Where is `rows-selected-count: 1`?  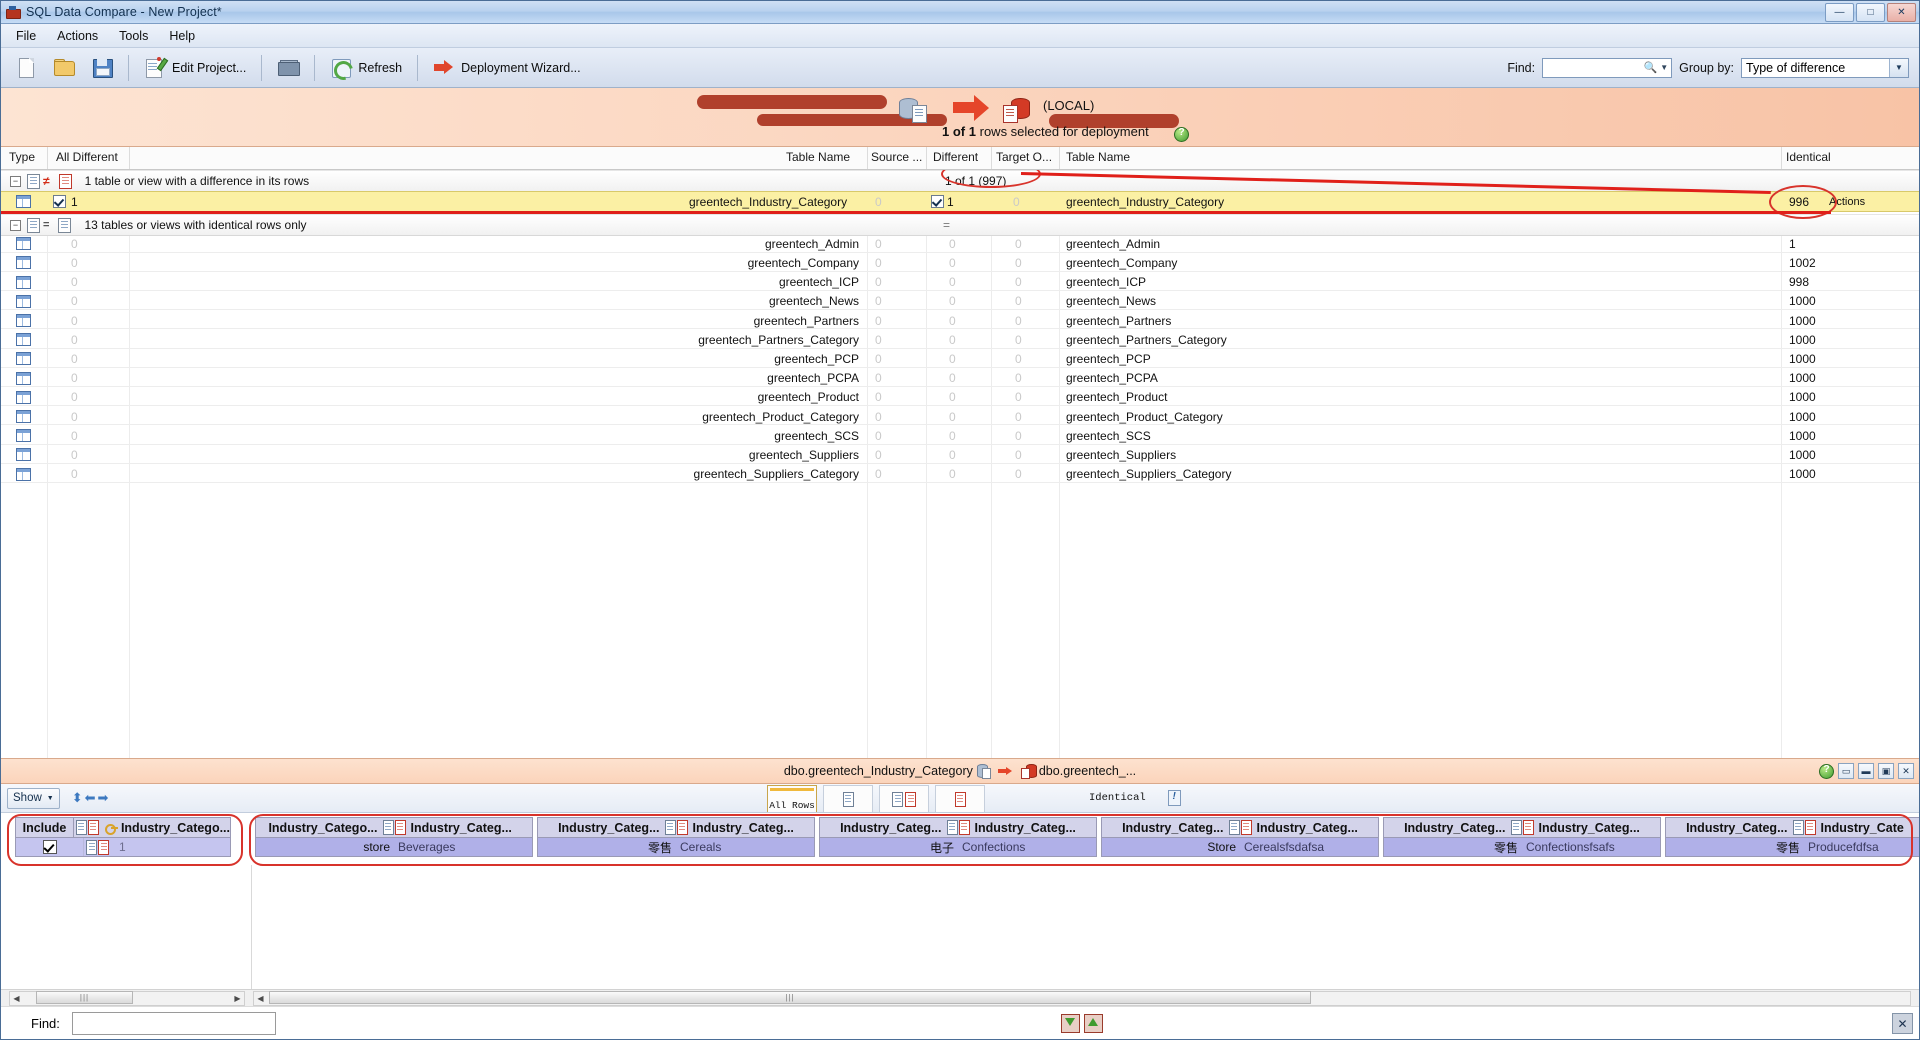 rows-selected-count: 1 is located at coordinates (946, 131).